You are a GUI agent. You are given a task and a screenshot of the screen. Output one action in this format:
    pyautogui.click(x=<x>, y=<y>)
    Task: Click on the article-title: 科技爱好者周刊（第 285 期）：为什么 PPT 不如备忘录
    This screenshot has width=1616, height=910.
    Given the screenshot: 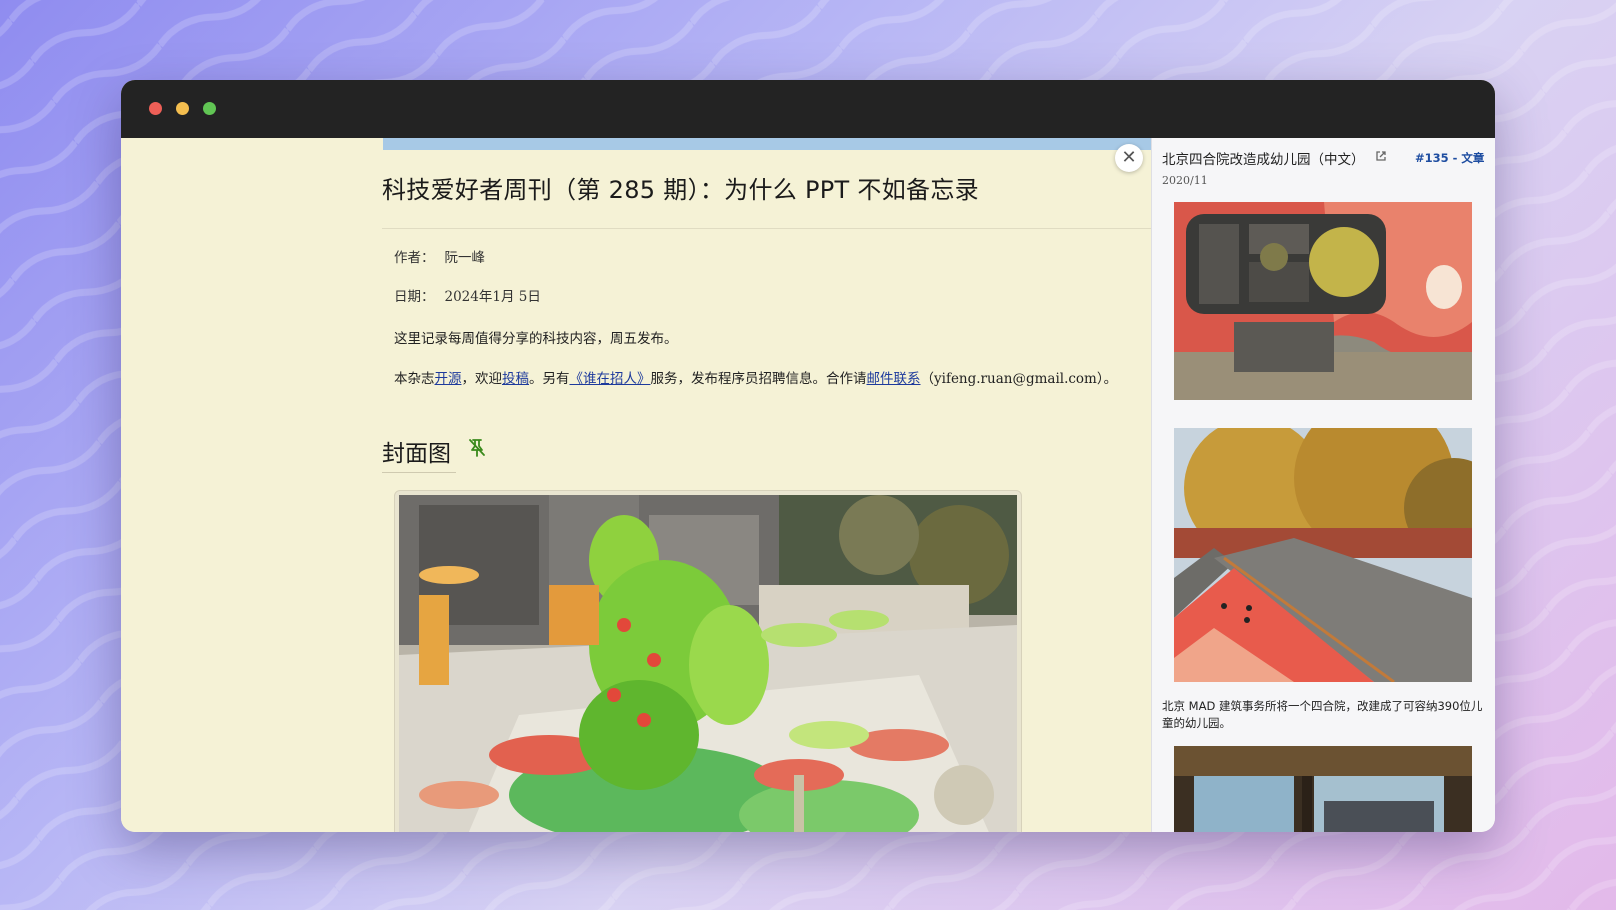 What is the action you would take?
    pyautogui.click(x=680, y=190)
    